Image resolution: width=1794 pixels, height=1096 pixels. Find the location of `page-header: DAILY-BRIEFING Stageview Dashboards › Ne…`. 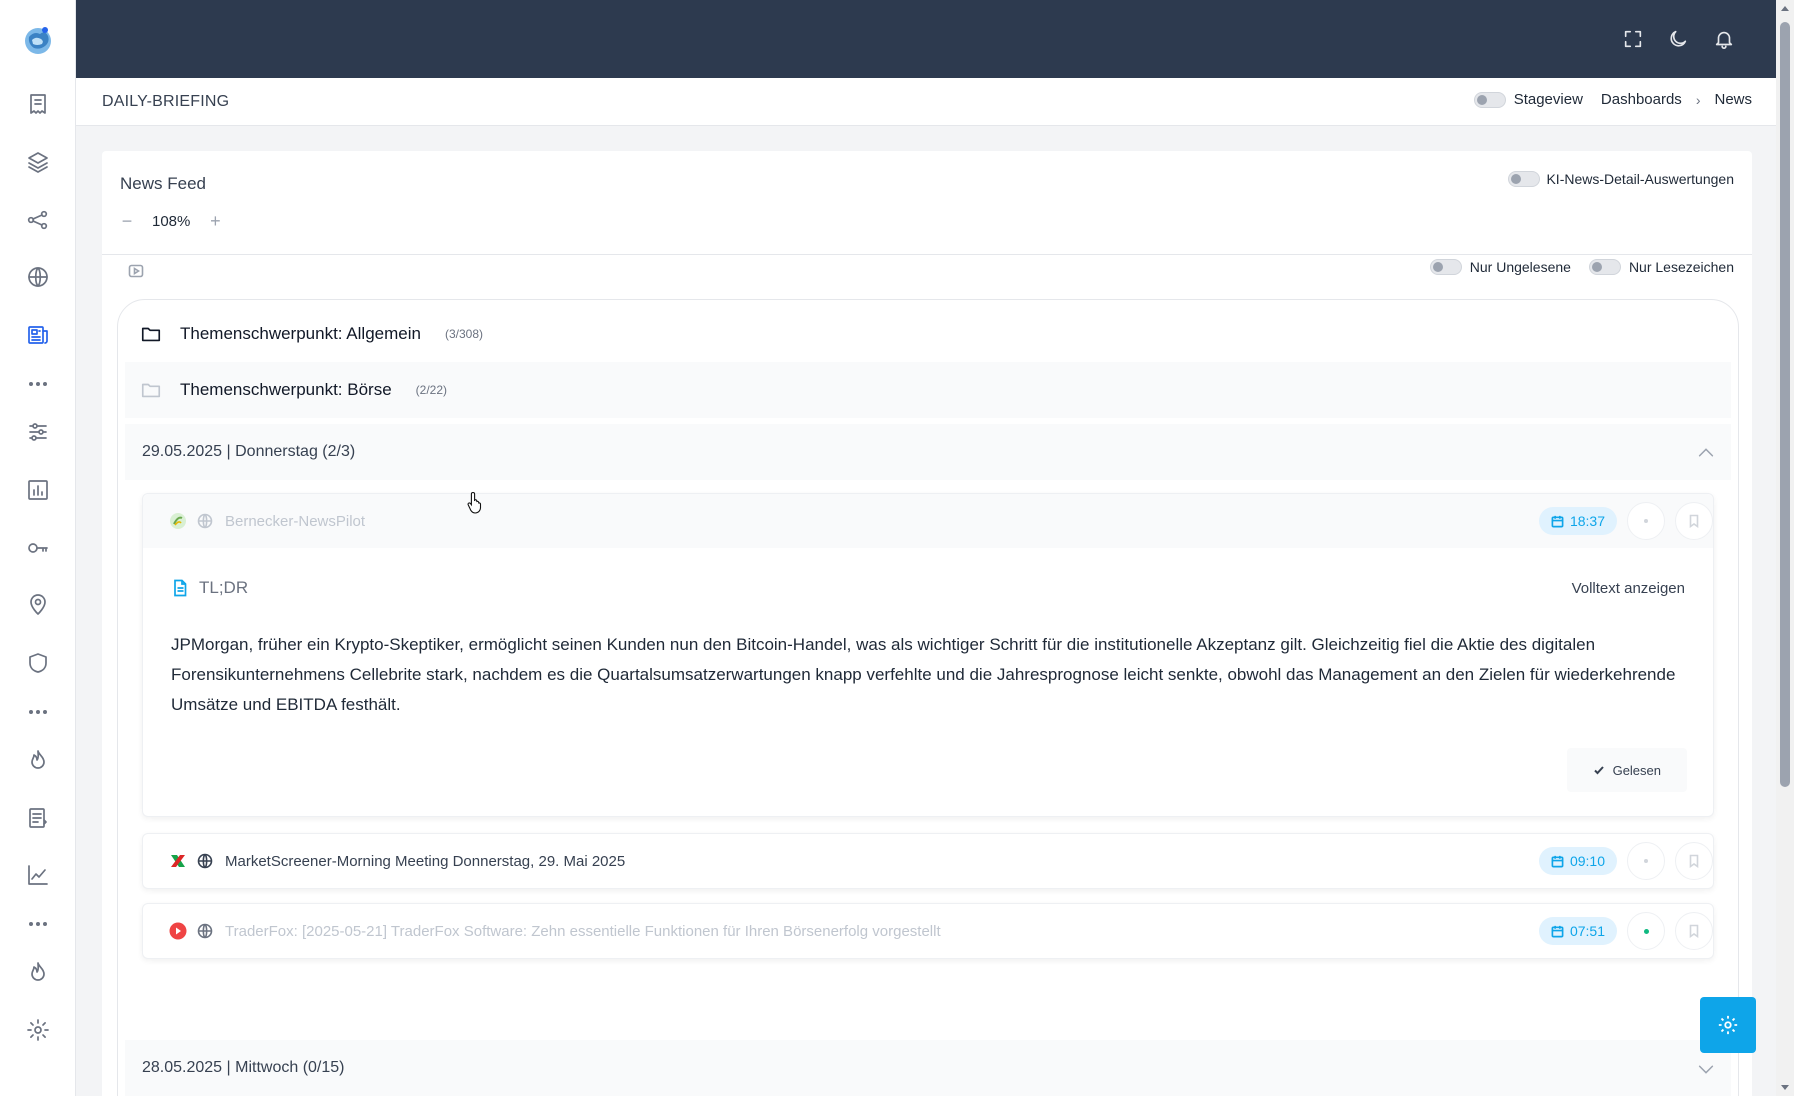

page-header: DAILY-BRIEFING Stageview Dashboards › Ne… is located at coordinates (926, 102).